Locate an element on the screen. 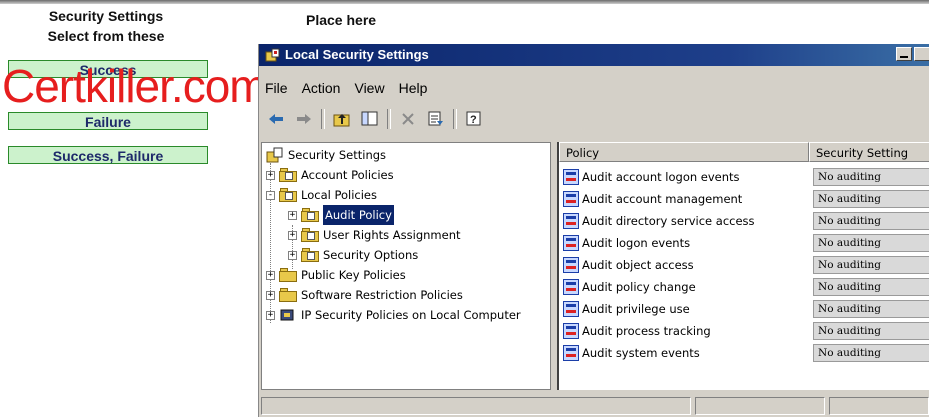  policy-name: Audit process tracking is located at coordinates (646, 331).